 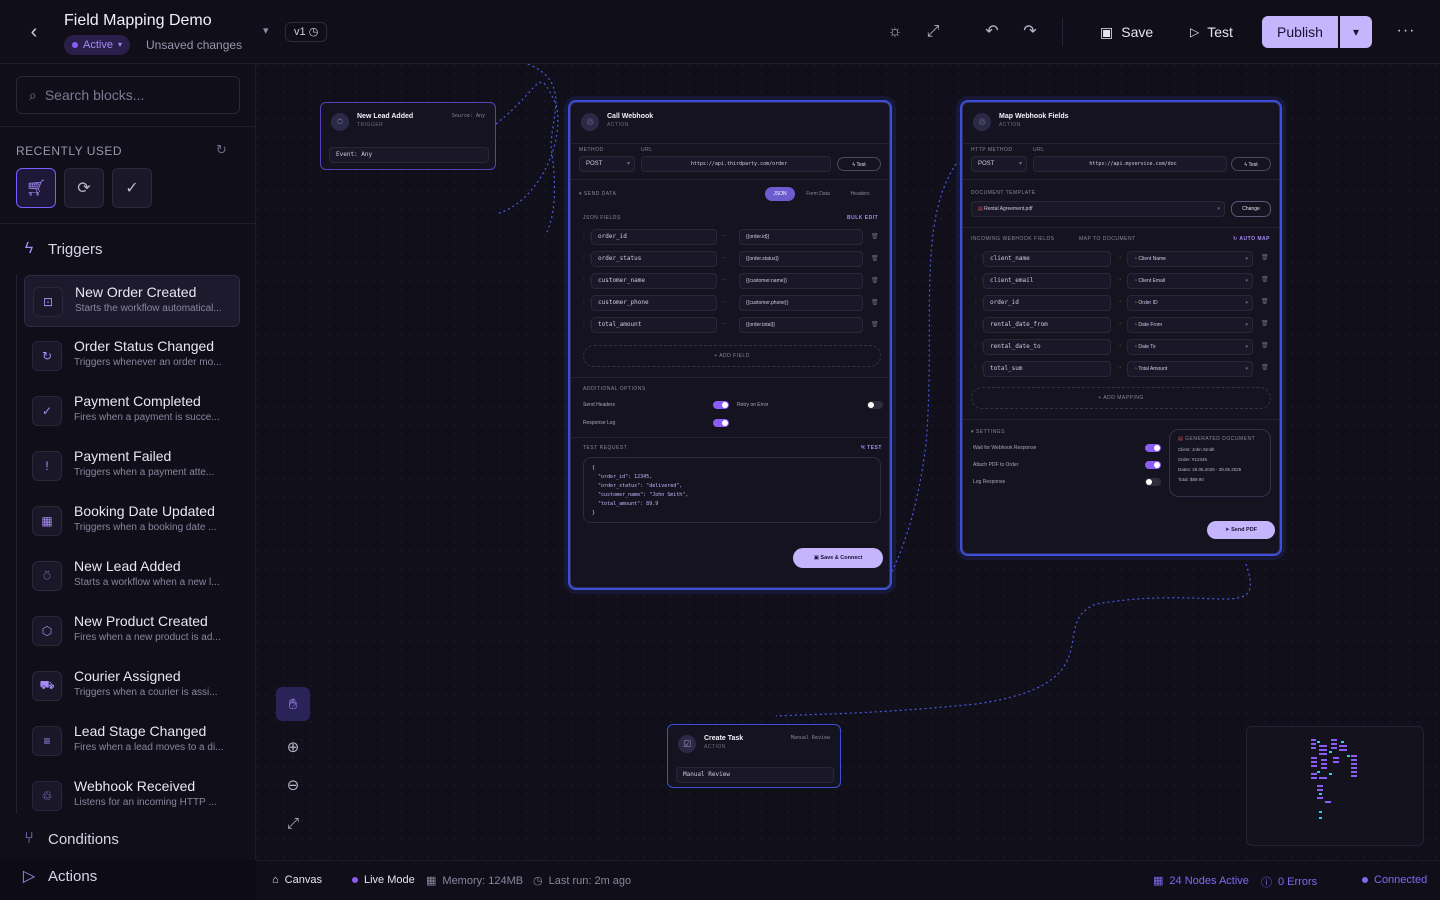 What do you see at coordinates (736, 164) in the screenshot?
I see `url-input: https://api.thirdparty.com/order` at bounding box center [736, 164].